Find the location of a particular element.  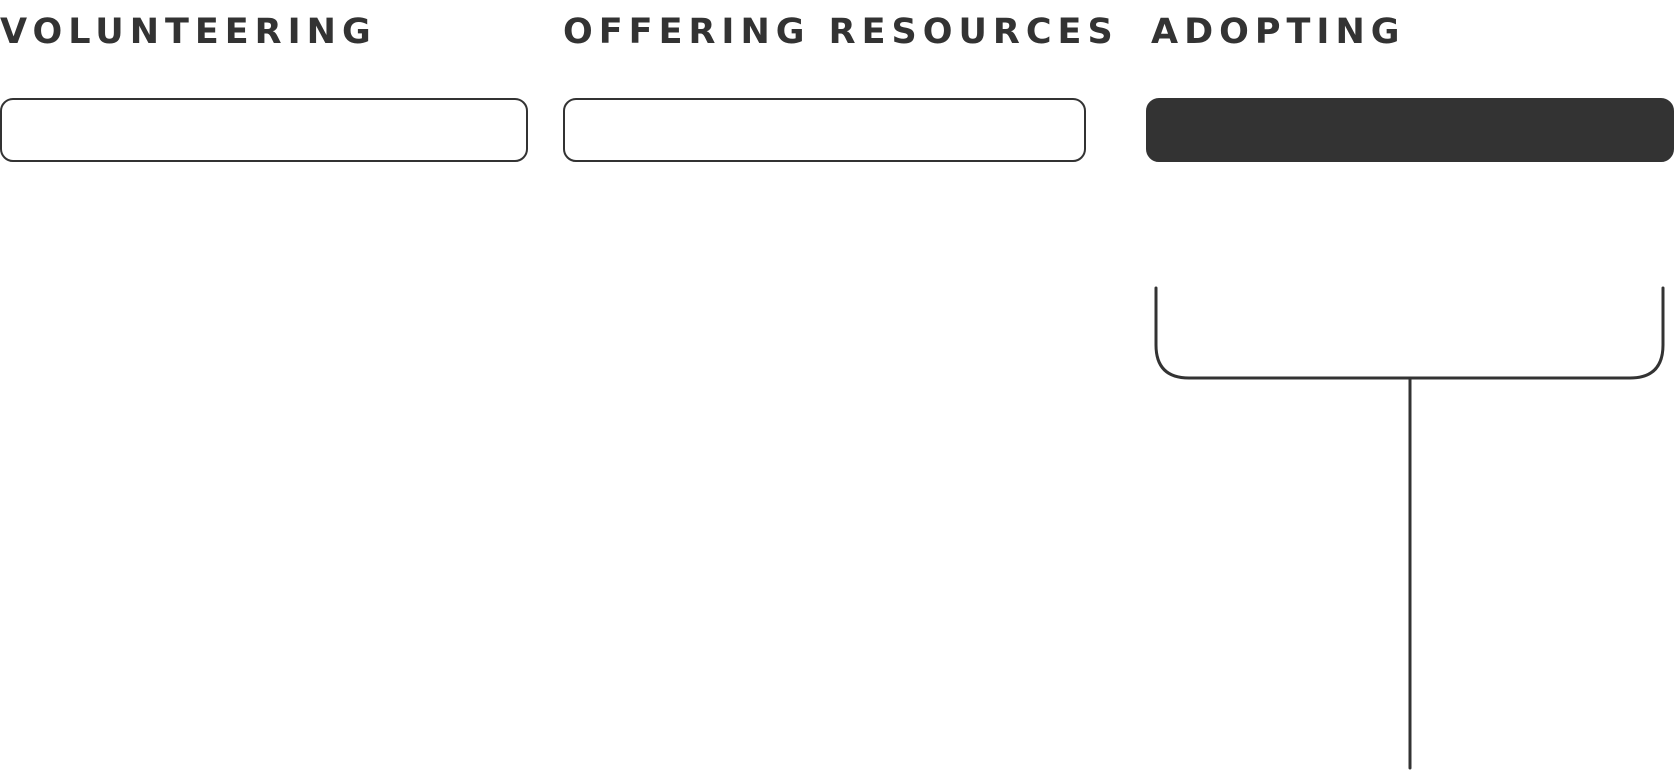

tab-offering-resources-label: OFFERING RESOURCES is located at coordinates (841, 32).